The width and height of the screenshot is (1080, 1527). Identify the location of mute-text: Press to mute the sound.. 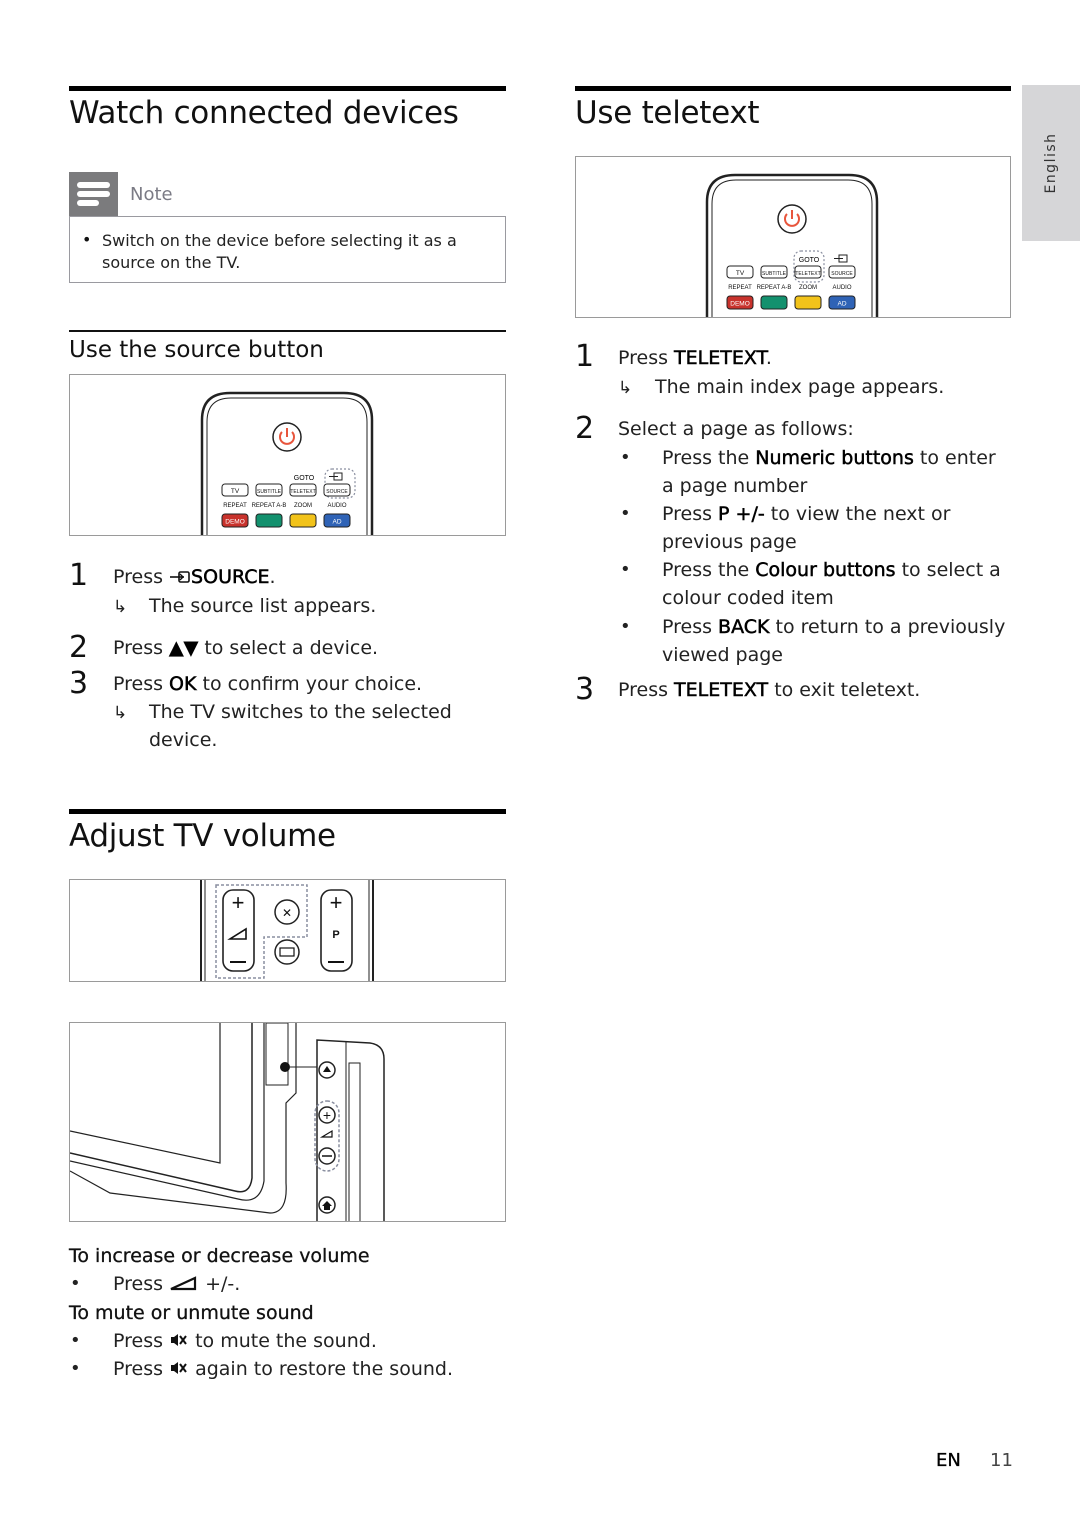
(245, 1341).